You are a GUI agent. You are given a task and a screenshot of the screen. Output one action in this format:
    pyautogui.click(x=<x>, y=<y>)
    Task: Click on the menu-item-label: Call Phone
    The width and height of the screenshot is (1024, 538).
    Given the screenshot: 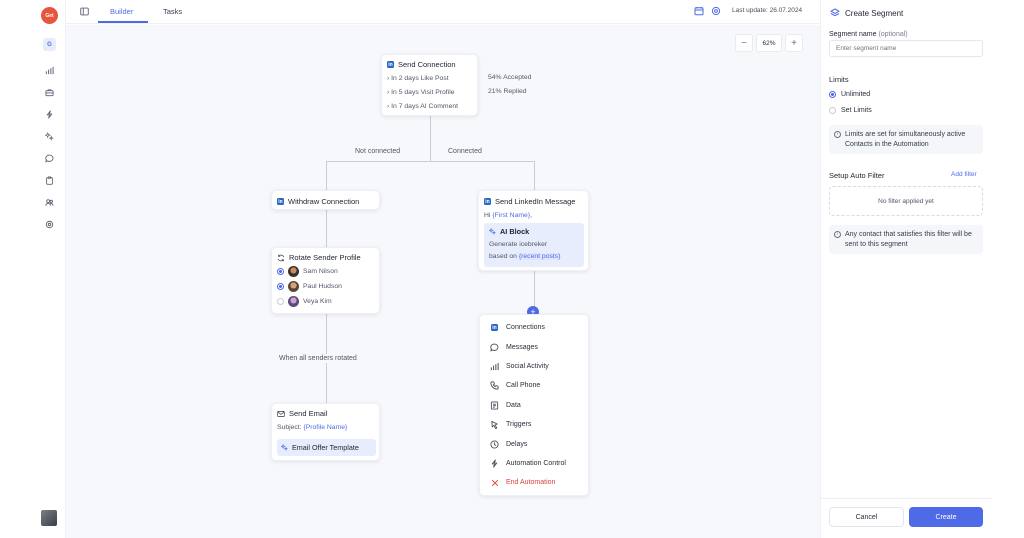 What is the action you would take?
    pyautogui.click(x=523, y=386)
    